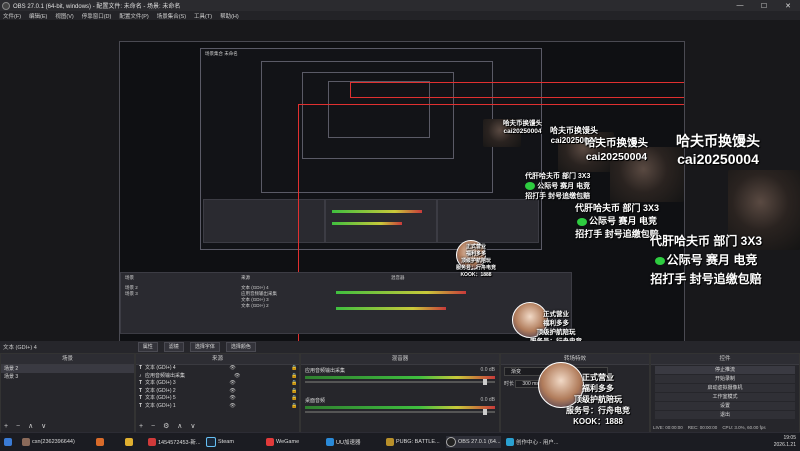 The image size is (800, 451). What do you see at coordinates (517, 90) in the screenshot?
I see `selection-box-red-top` at bounding box center [517, 90].